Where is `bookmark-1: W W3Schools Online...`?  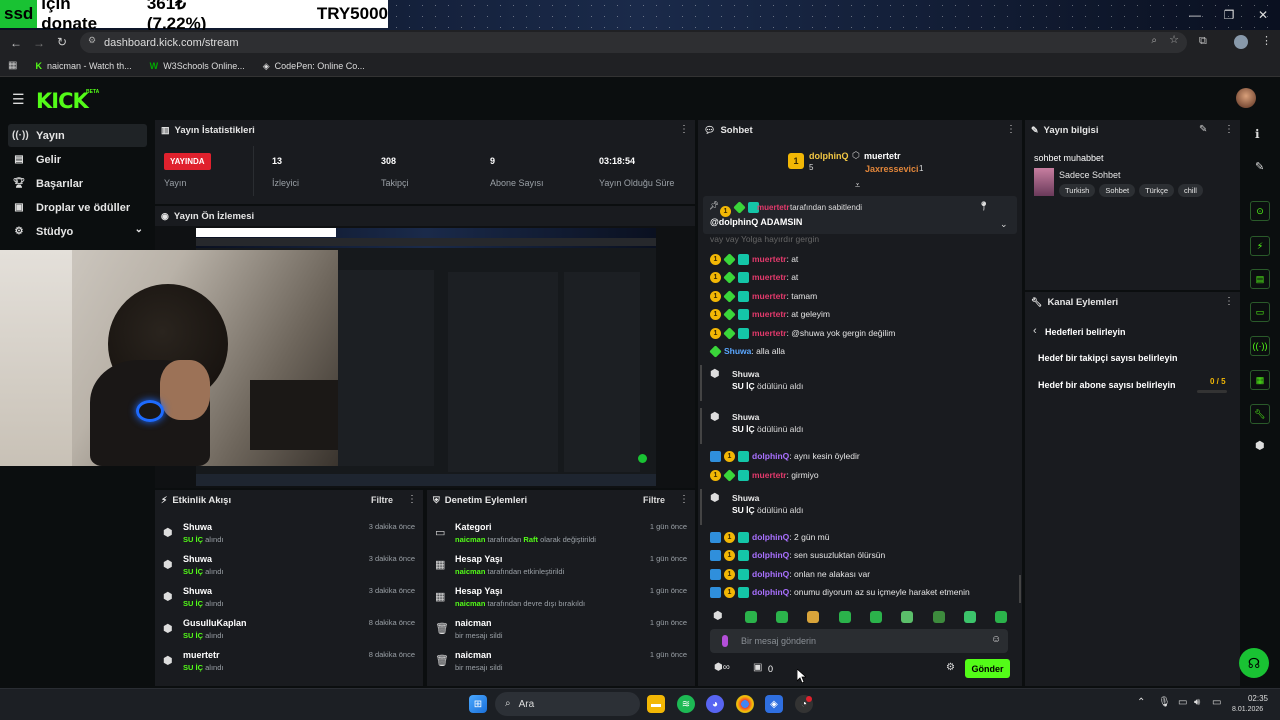 bookmark-1: W W3Schools Online... is located at coordinates (197, 66).